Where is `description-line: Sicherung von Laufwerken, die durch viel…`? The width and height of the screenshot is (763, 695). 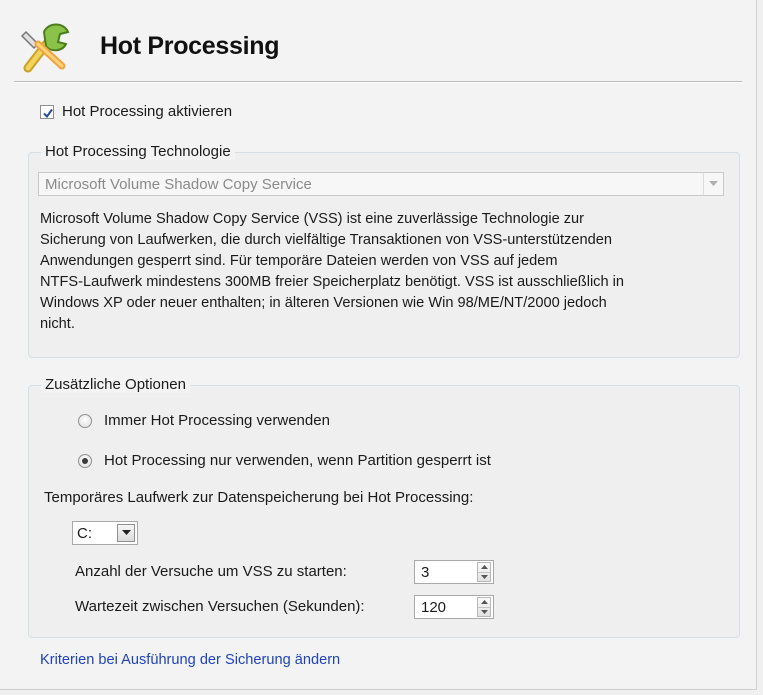
description-line: Sicherung von Laufwerken, die durch viel… is located at coordinates (326, 240).